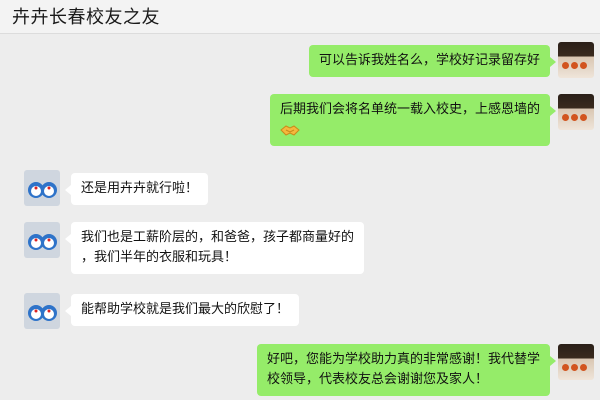  I want to click on message-text: 还是用卉卉就行啦！, so click(140, 188).